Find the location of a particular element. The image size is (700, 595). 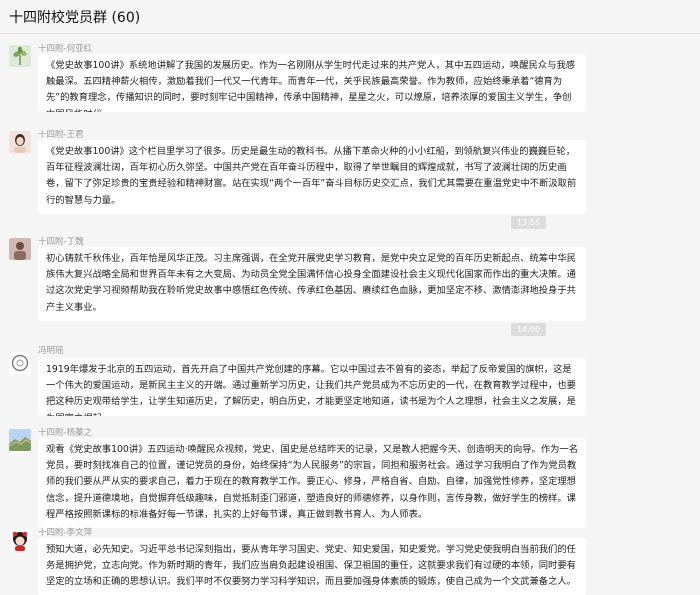

sender-name: 十四附-杨蓁之 is located at coordinates (65, 432).